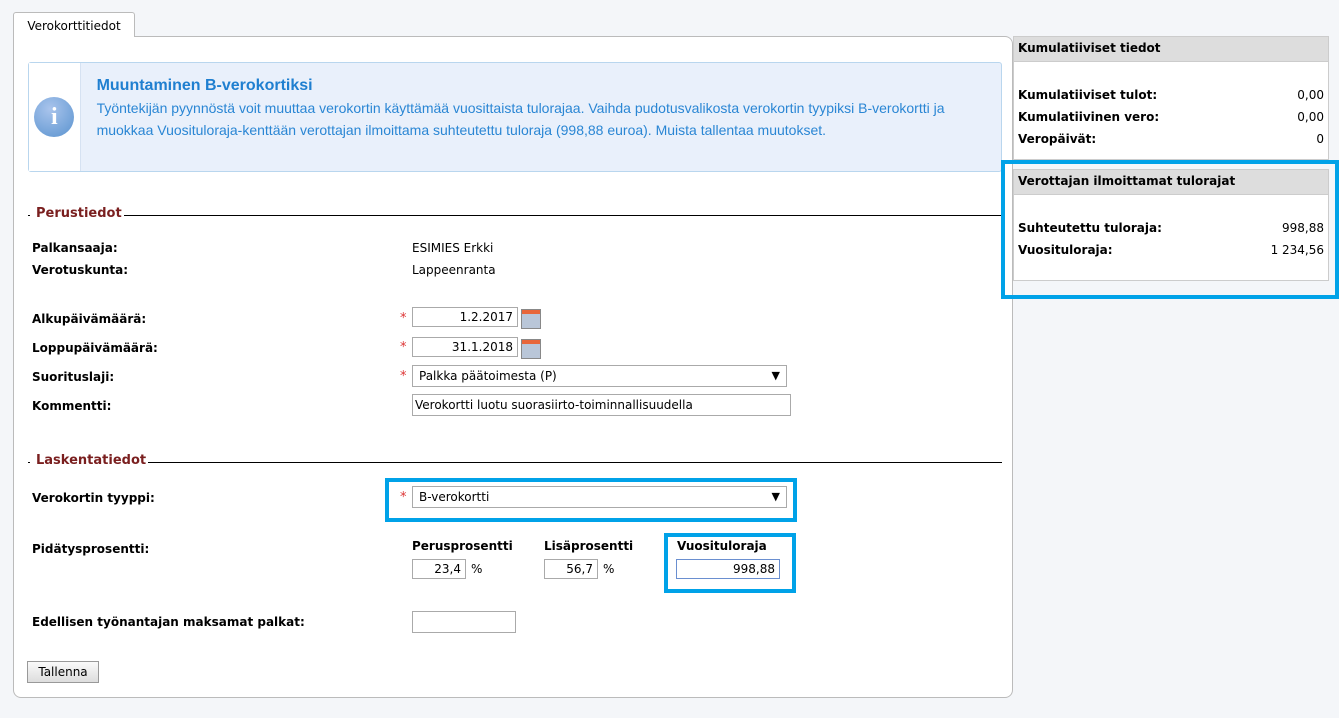 This screenshot has width=1339, height=718. What do you see at coordinates (465, 317) in the screenshot?
I see `alkupaiva-input: 1.2.2017` at bounding box center [465, 317].